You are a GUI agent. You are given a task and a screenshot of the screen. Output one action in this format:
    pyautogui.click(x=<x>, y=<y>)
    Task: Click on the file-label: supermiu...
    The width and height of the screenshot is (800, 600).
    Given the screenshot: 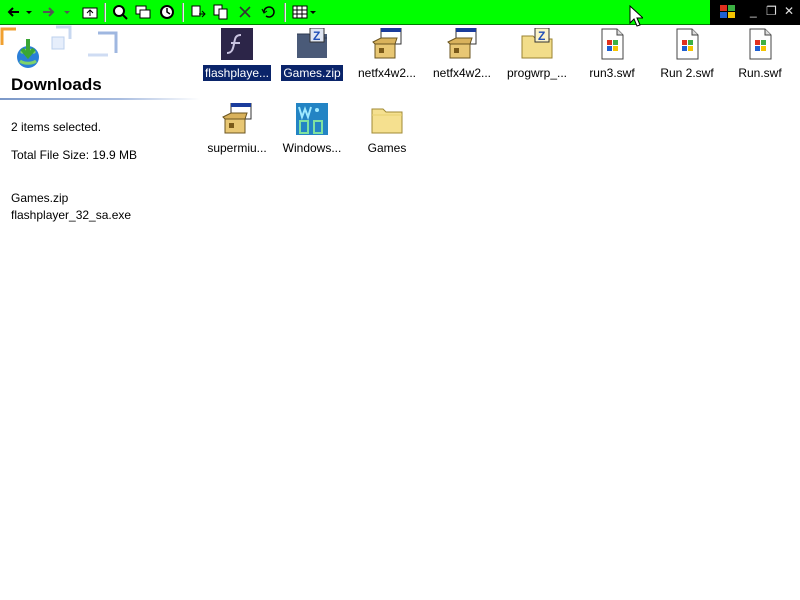 What is the action you would take?
    pyautogui.click(x=237, y=148)
    